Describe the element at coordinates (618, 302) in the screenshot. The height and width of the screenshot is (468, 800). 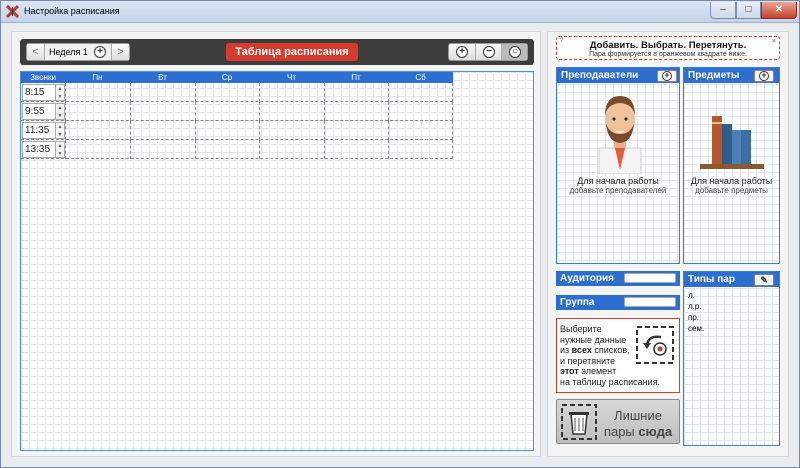
I see `group-selector: Группа` at that location.